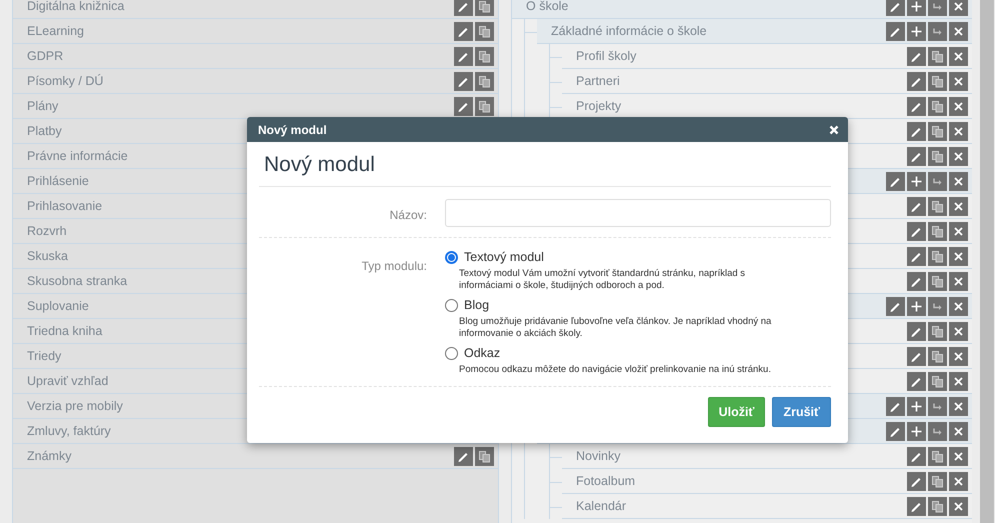  What do you see at coordinates (741, 56) in the screenshot?
I see `tree-item-label: Profil školy` at bounding box center [741, 56].